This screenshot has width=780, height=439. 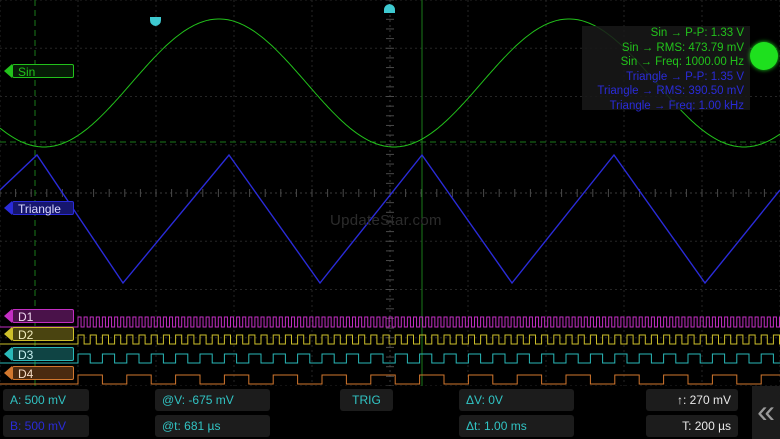 I want to click on d1-marker, so click(x=8, y=316).